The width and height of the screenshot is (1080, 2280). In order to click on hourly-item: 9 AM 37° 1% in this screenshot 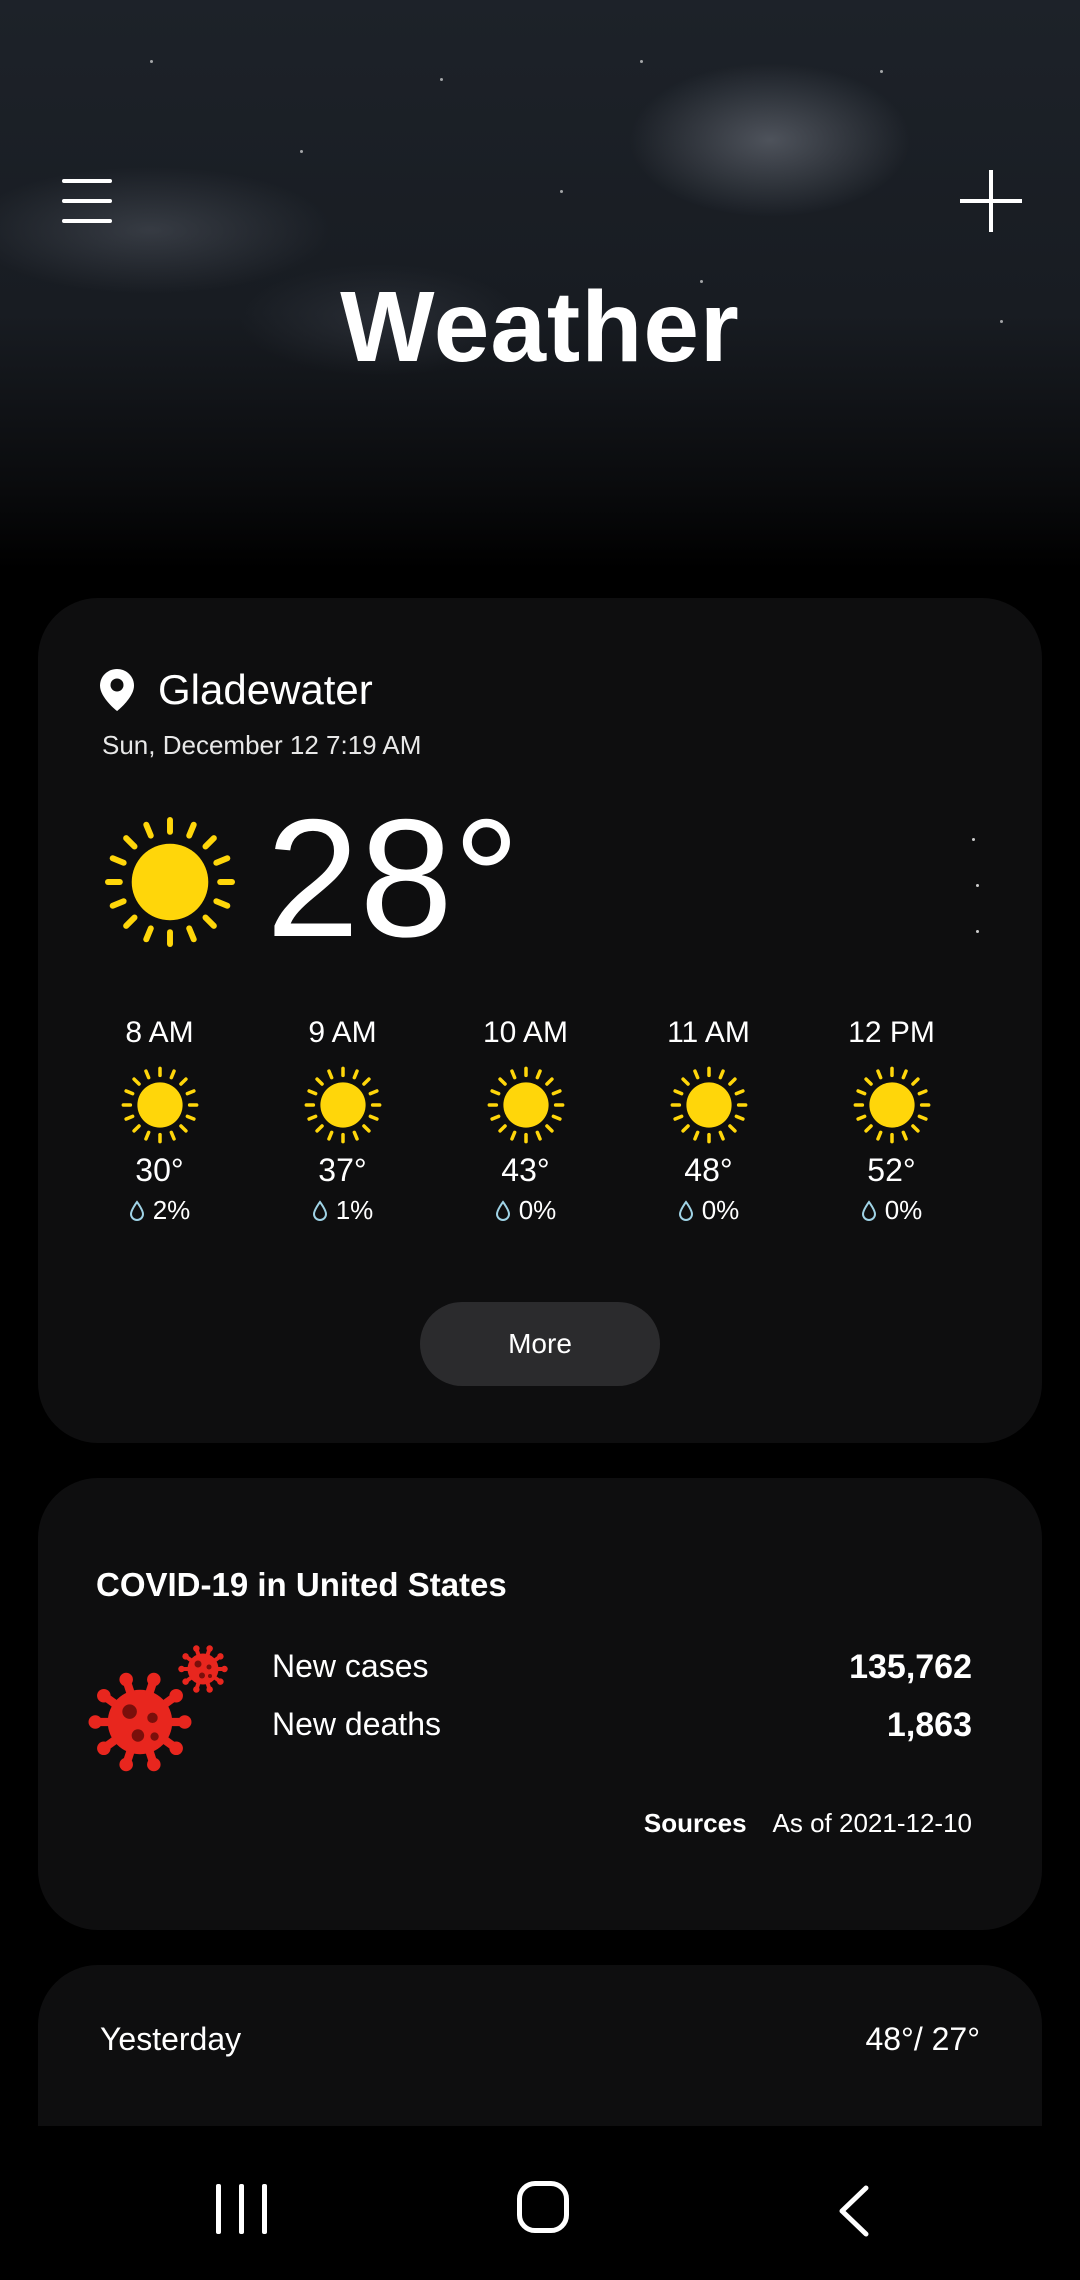, I will do `click(342, 1121)`.